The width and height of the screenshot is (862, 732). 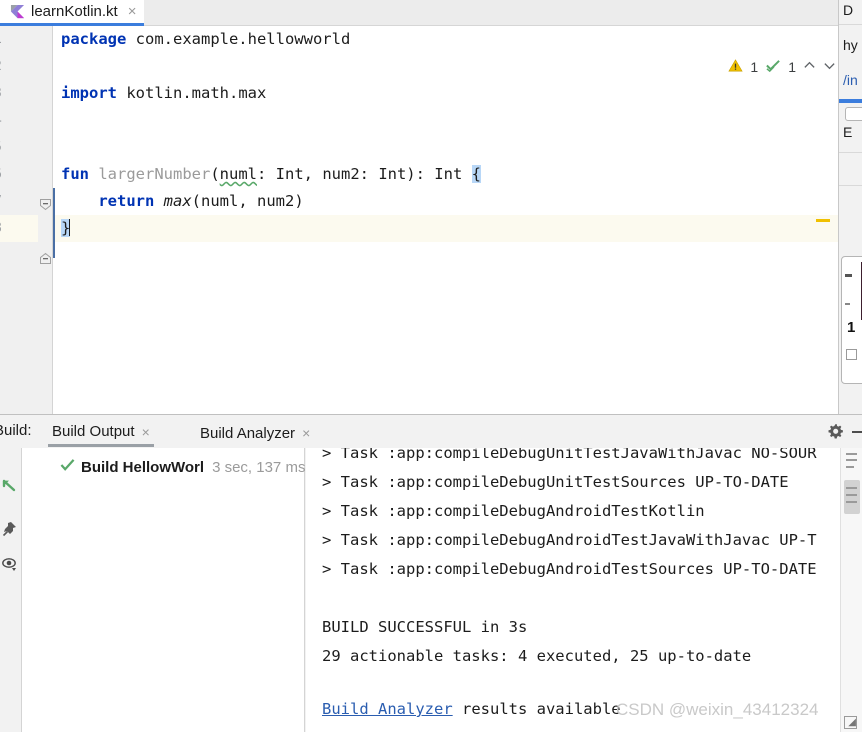 What do you see at coordinates (16, 430) in the screenshot?
I see `build-window-label: Build:` at bounding box center [16, 430].